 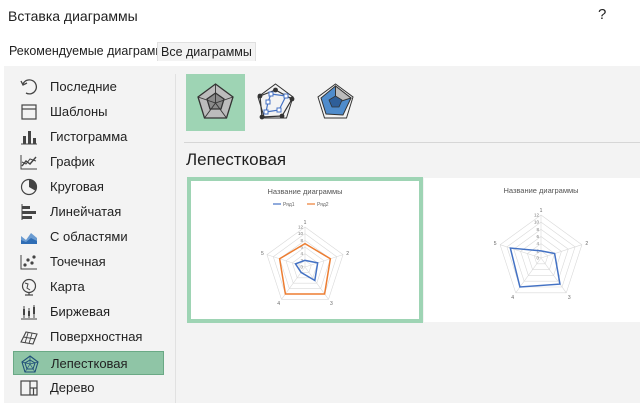 I want to click on sidebar-item-scatter: Точечная, so click(x=88, y=262).